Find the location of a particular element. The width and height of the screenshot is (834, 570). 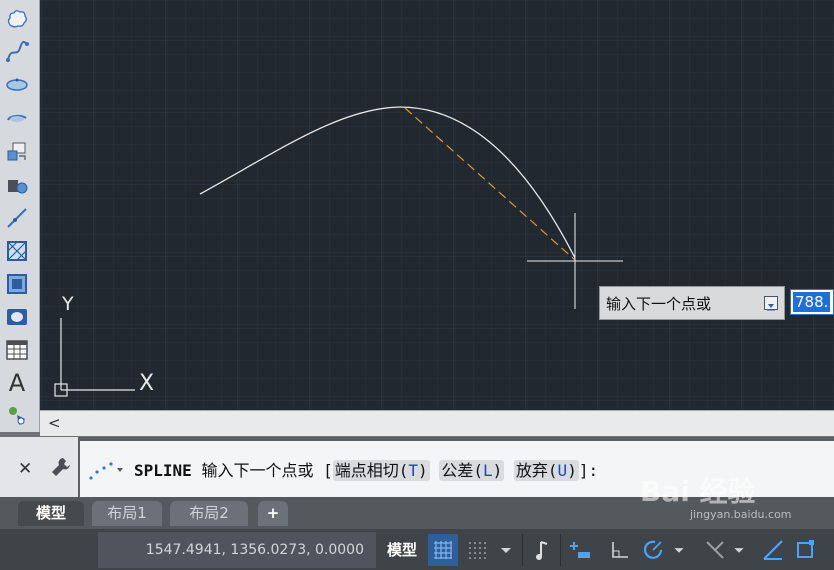

dynamic-input-prompt: 输入下一个点或 is located at coordinates (659, 304).